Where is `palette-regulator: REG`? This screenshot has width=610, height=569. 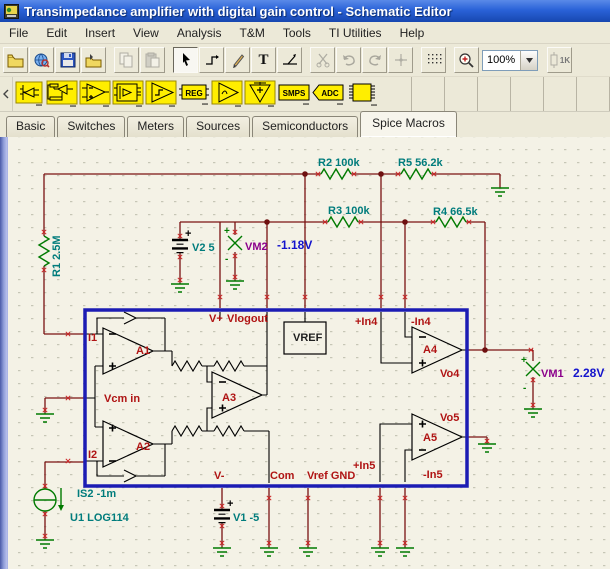 palette-regulator: REG is located at coordinates (194, 94).